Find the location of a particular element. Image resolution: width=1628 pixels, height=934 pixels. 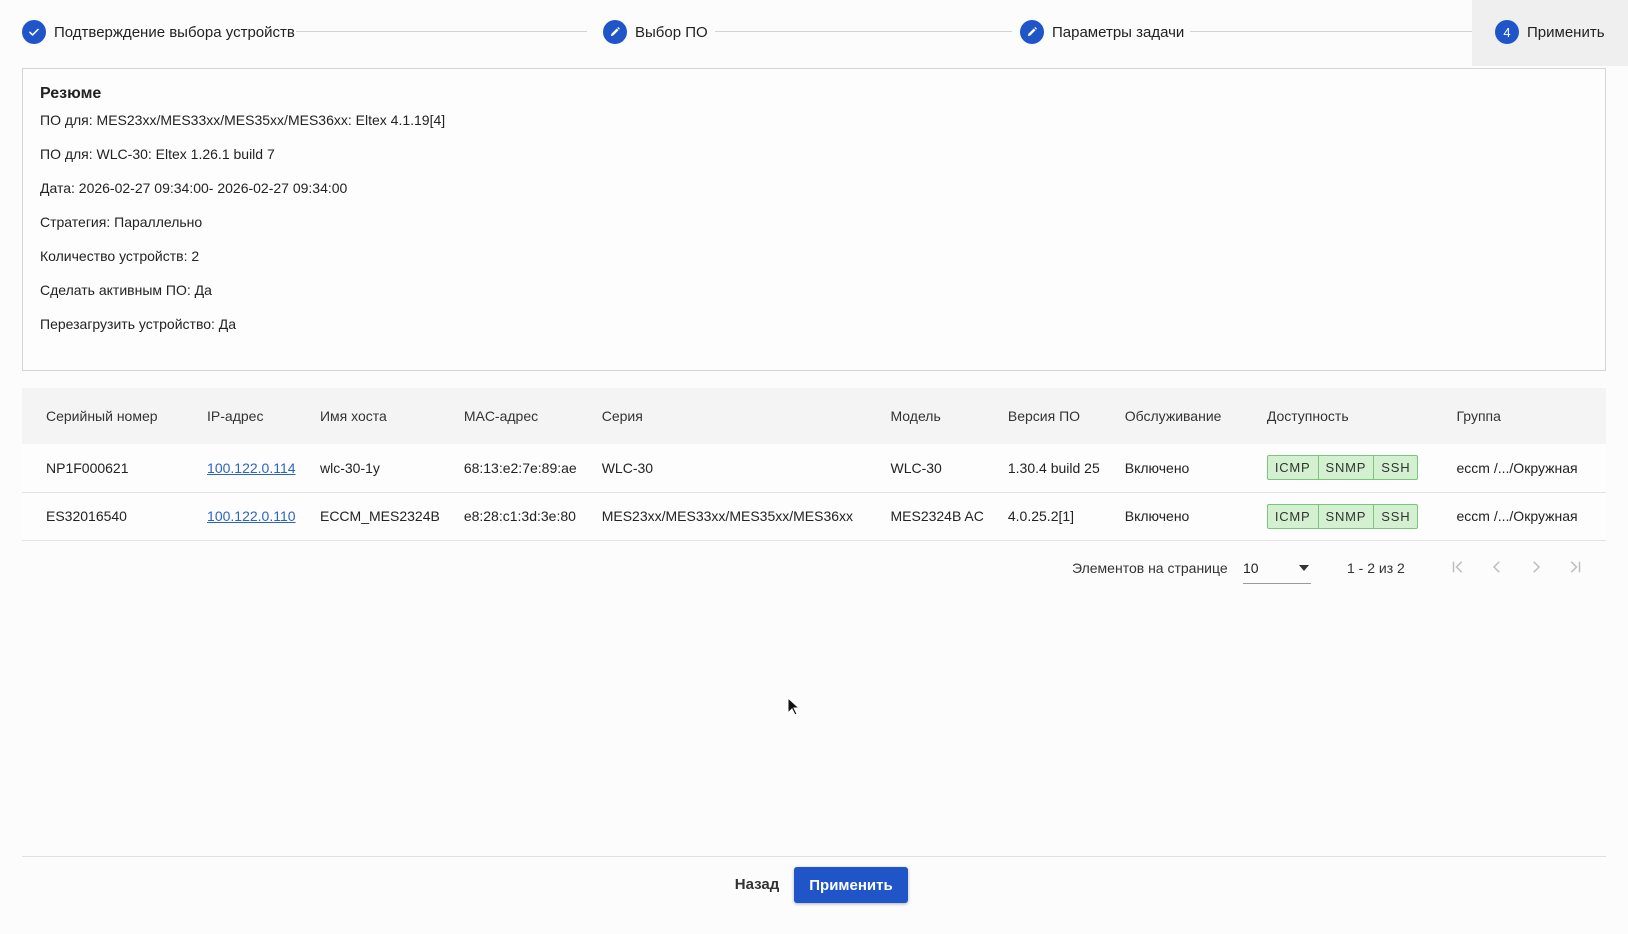

caret-down-icon is located at coordinates (1304, 568).